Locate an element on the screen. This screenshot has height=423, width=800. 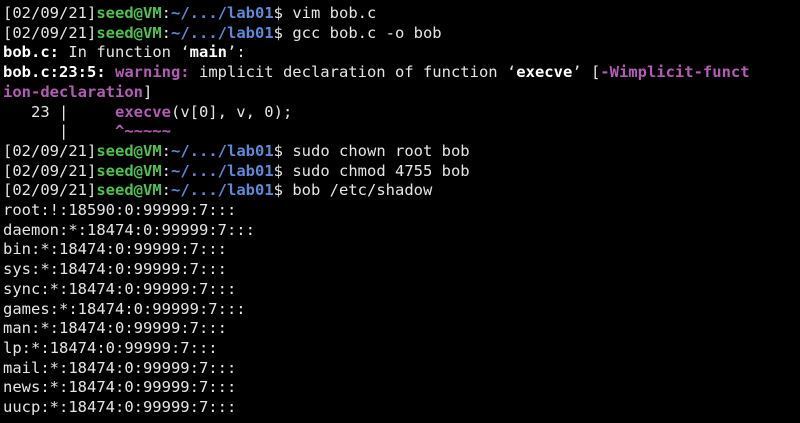
gcc-line-gutter: | is located at coordinates (59, 131).